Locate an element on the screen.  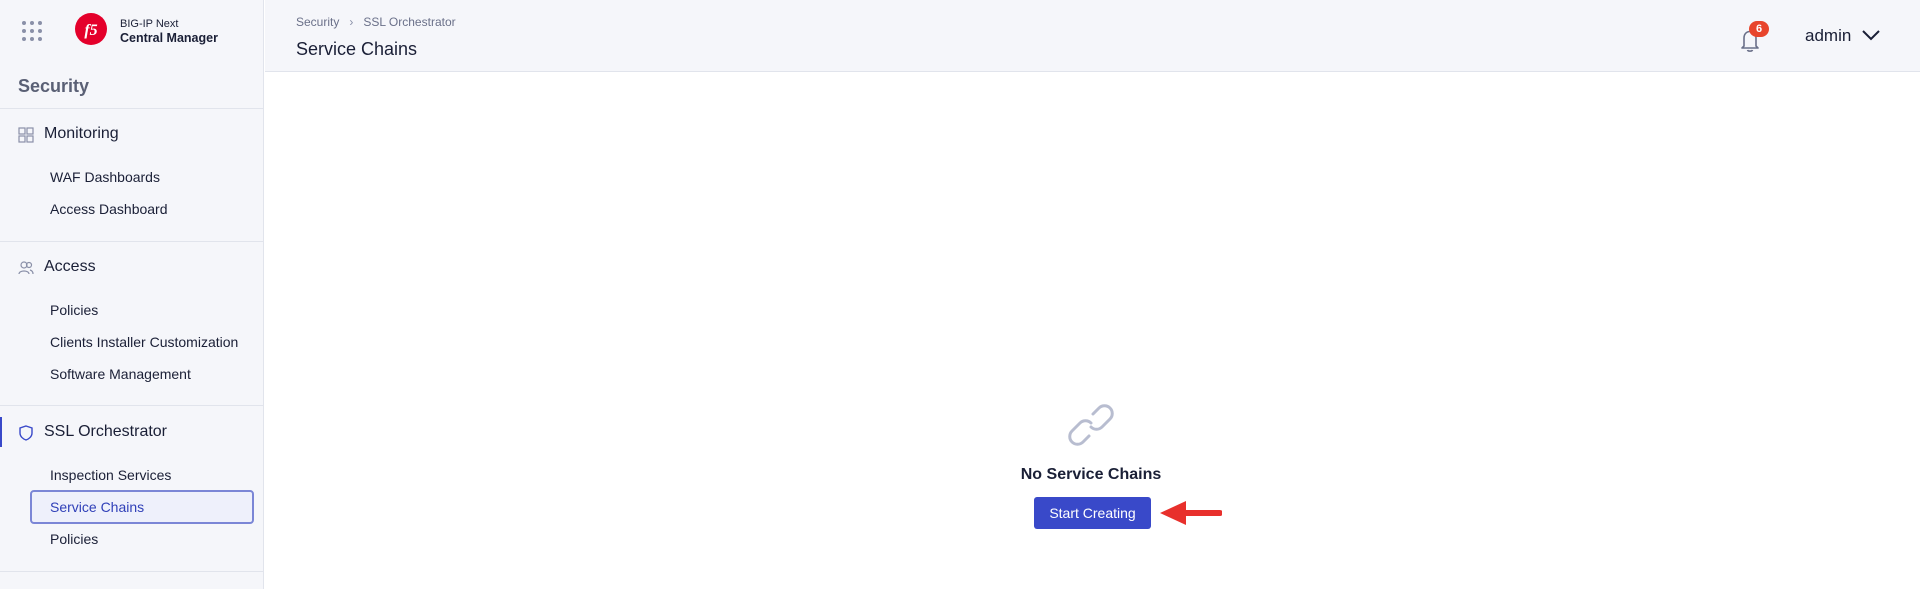
shield-icon is located at coordinates (26, 433).